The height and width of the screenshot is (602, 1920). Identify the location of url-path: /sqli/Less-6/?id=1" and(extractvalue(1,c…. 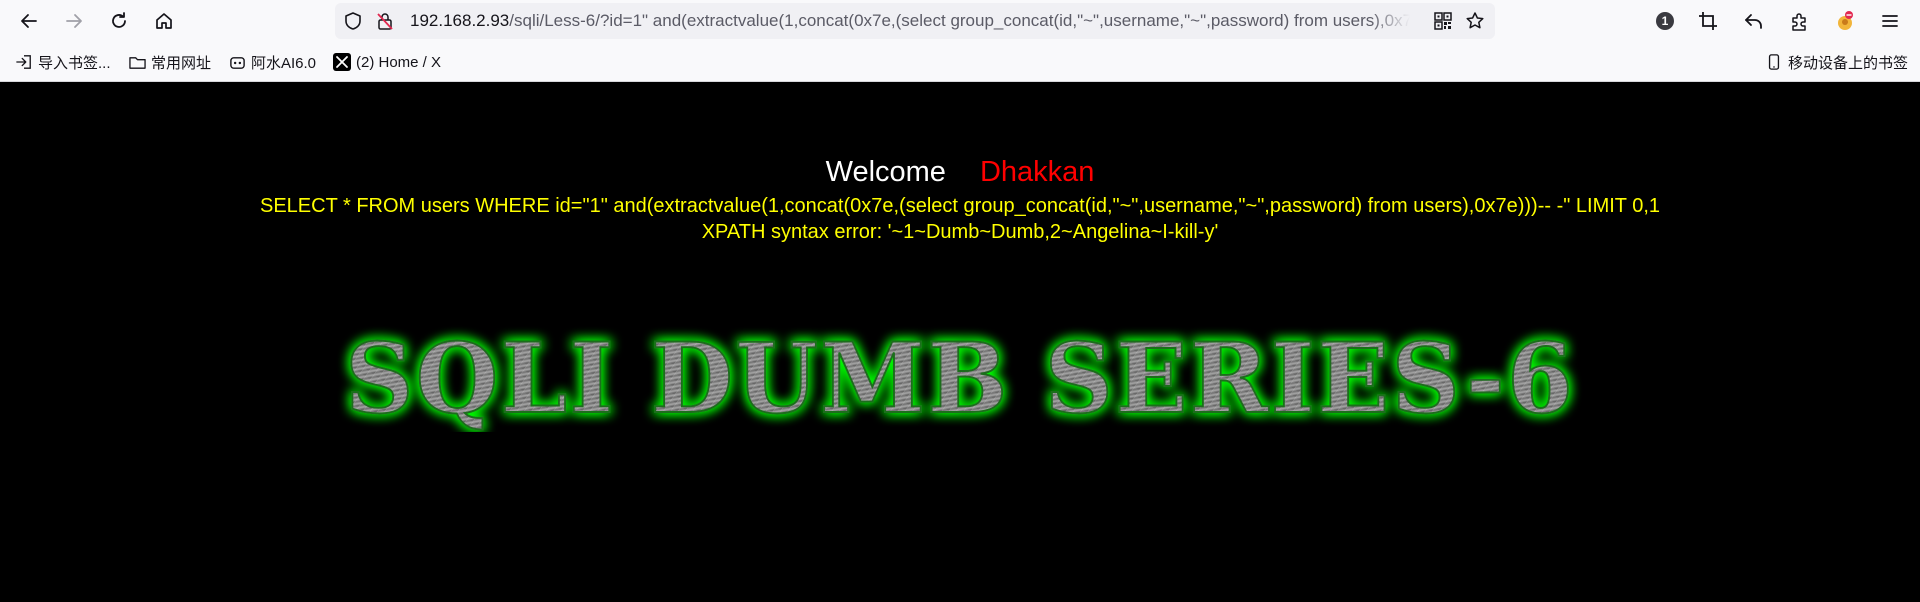
(959, 20).